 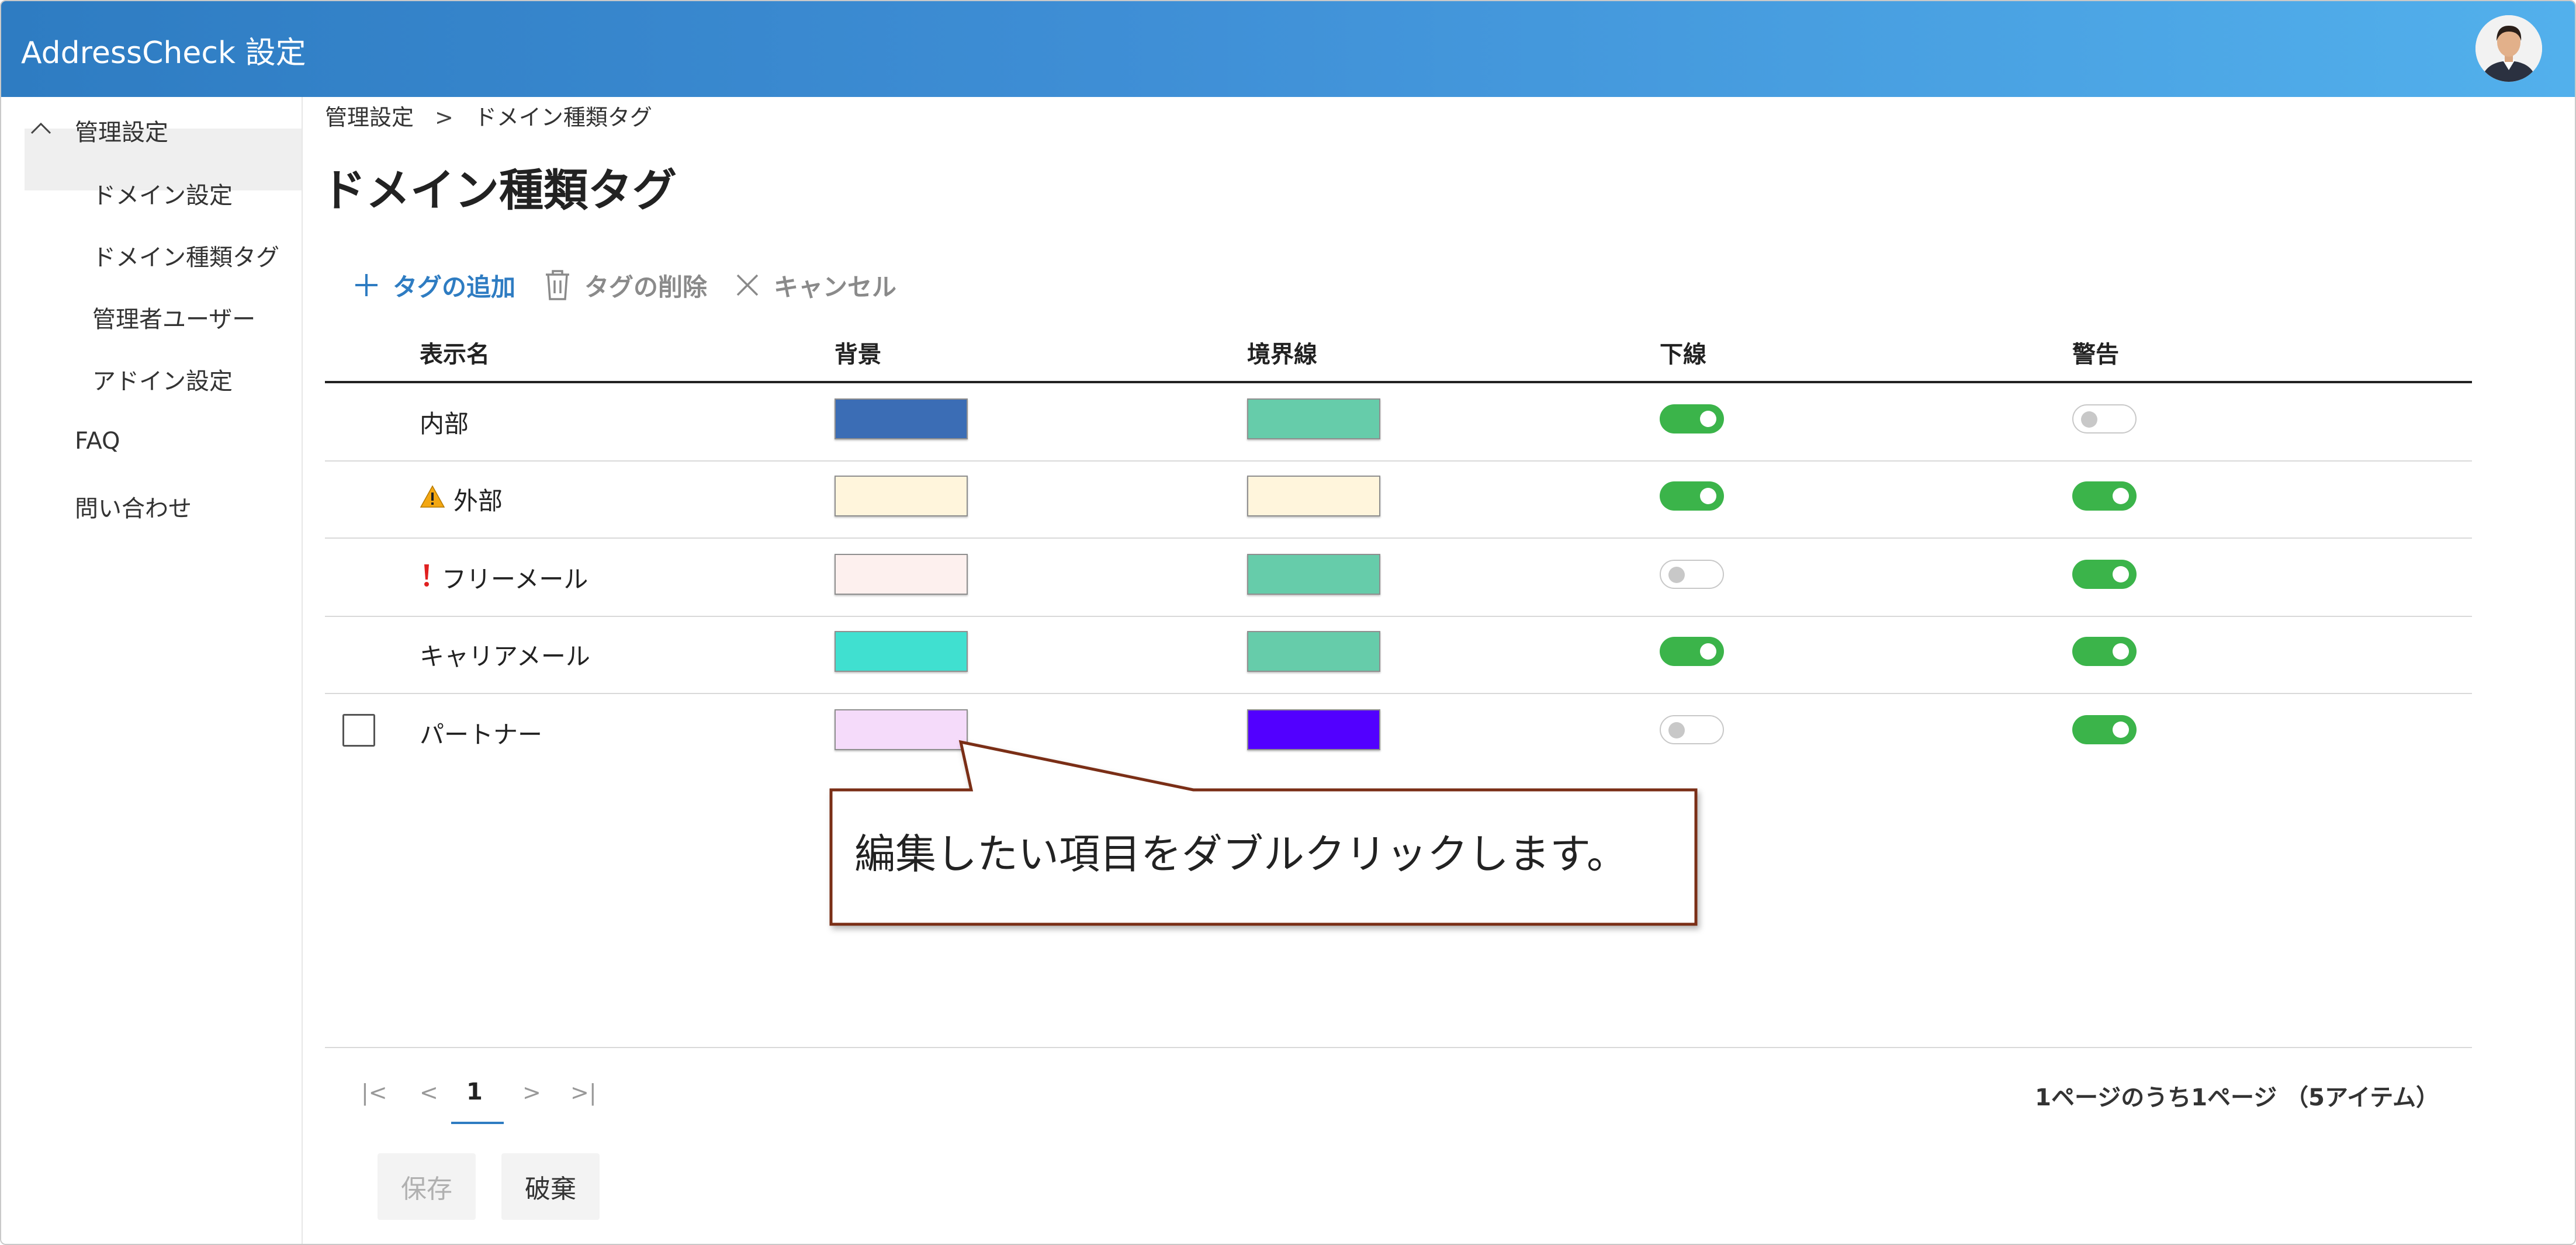 What do you see at coordinates (583, 1092) in the screenshot?
I see `last-page-button: >|` at bounding box center [583, 1092].